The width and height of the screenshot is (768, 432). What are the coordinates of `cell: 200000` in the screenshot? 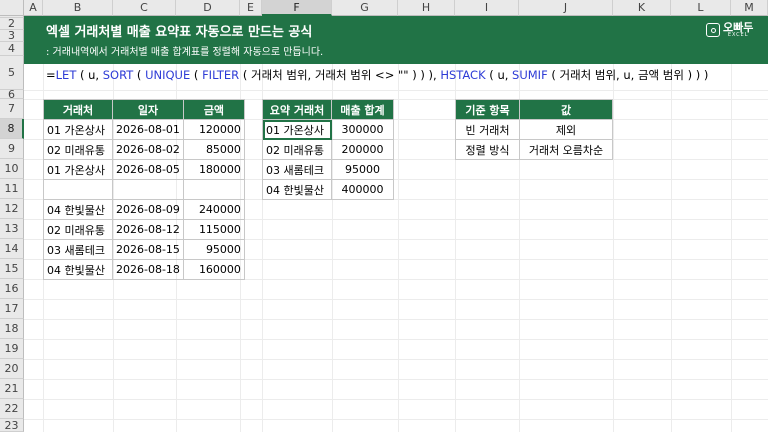 It's located at (362, 149).